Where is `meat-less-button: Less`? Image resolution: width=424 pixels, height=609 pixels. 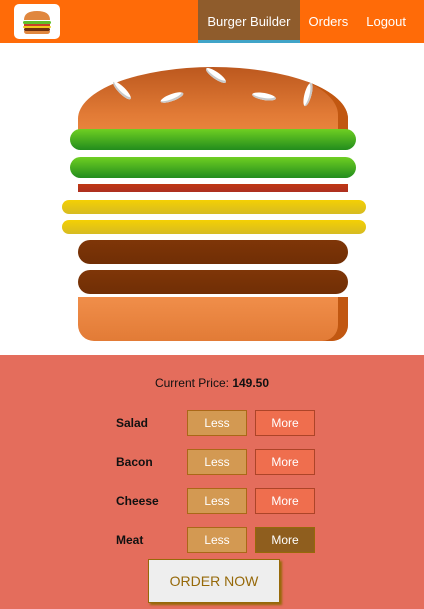 meat-less-button: Less is located at coordinates (217, 540).